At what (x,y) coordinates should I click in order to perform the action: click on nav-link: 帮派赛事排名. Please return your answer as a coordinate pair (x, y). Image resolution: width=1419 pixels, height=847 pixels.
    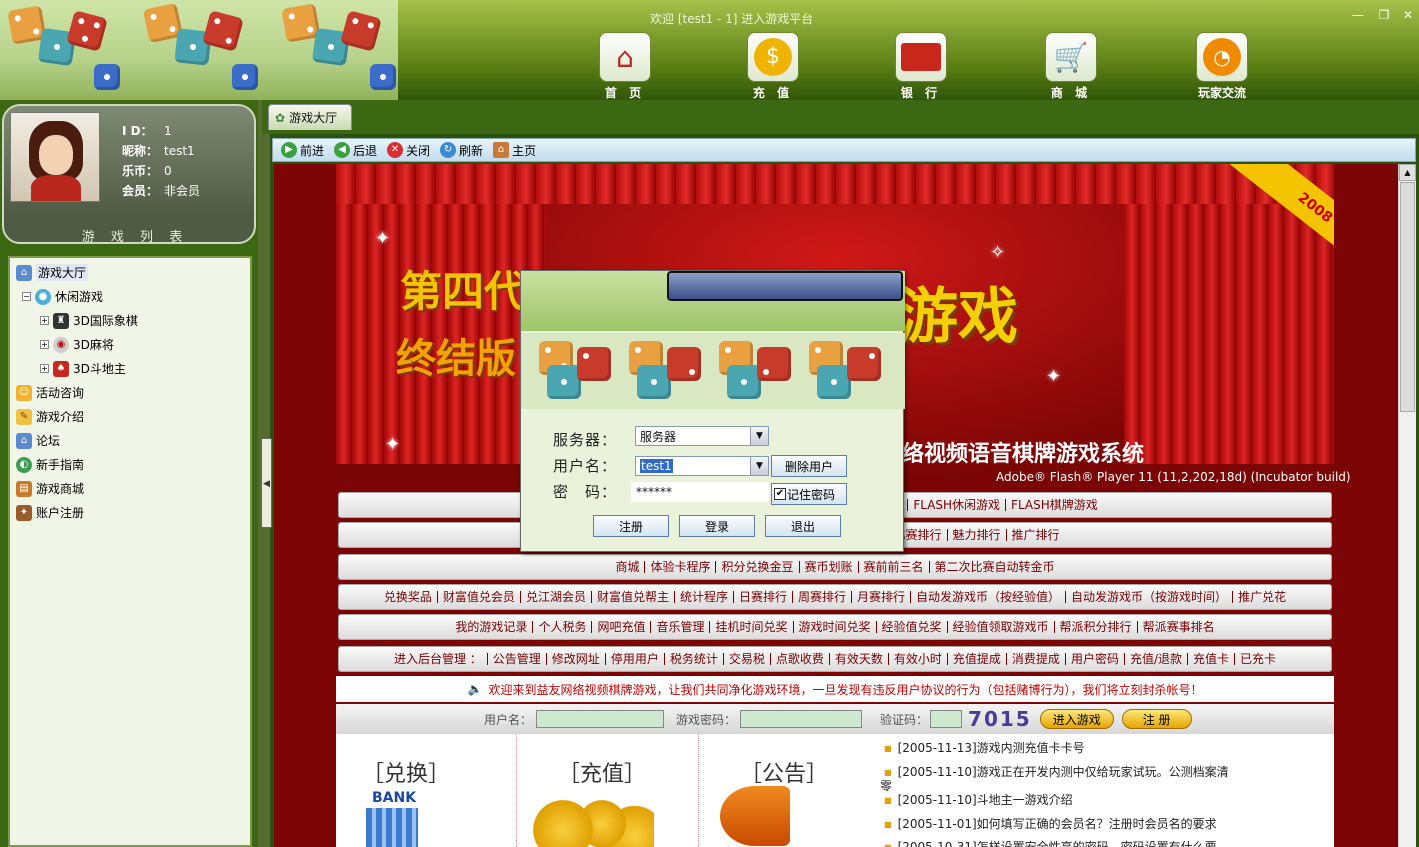
    Looking at the image, I should click on (1179, 627).